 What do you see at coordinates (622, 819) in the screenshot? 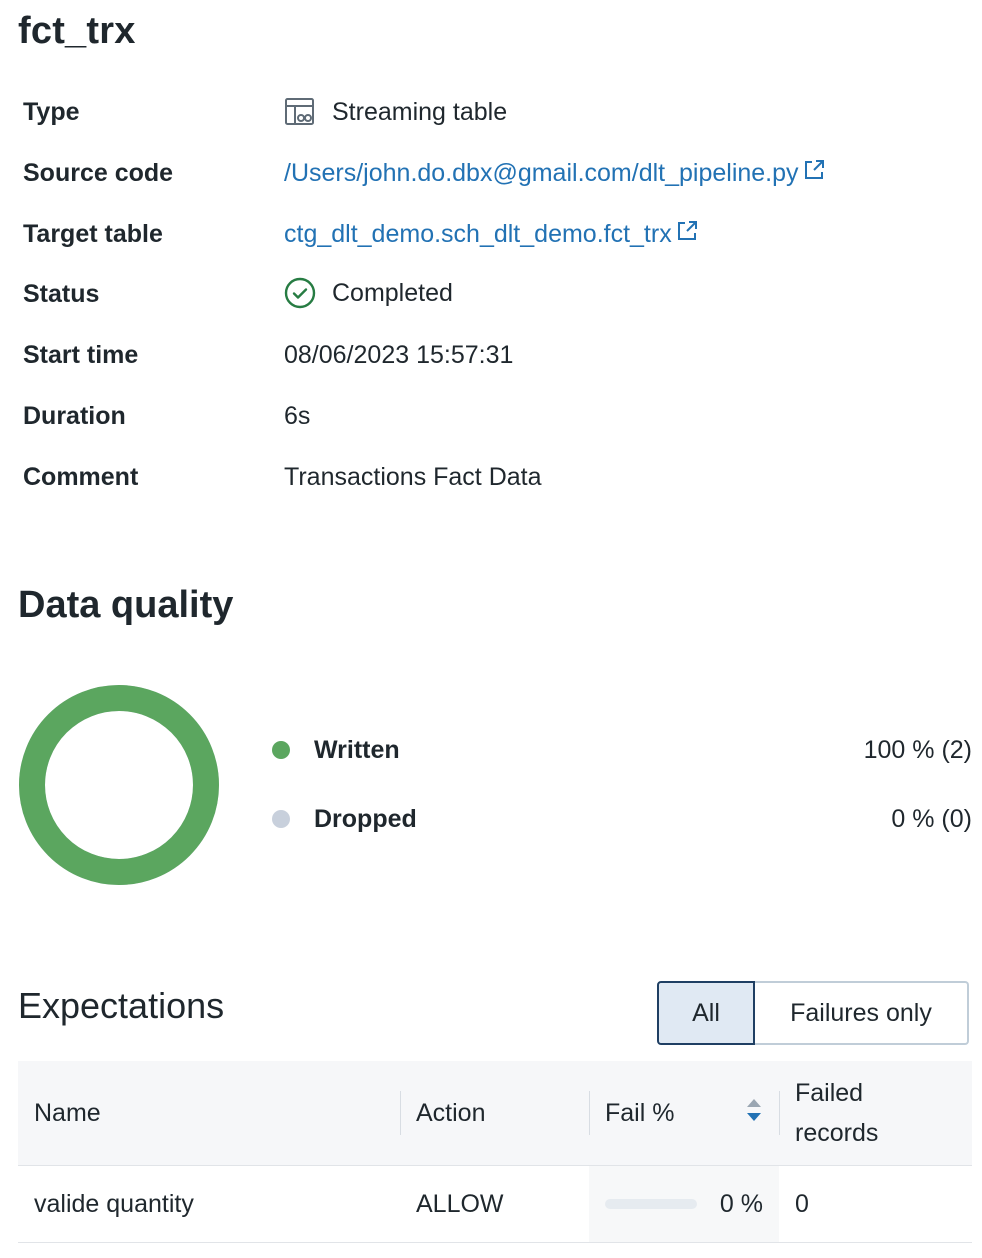
I see `legend-dropped: Dropped 0 % (0)` at bounding box center [622, 819].